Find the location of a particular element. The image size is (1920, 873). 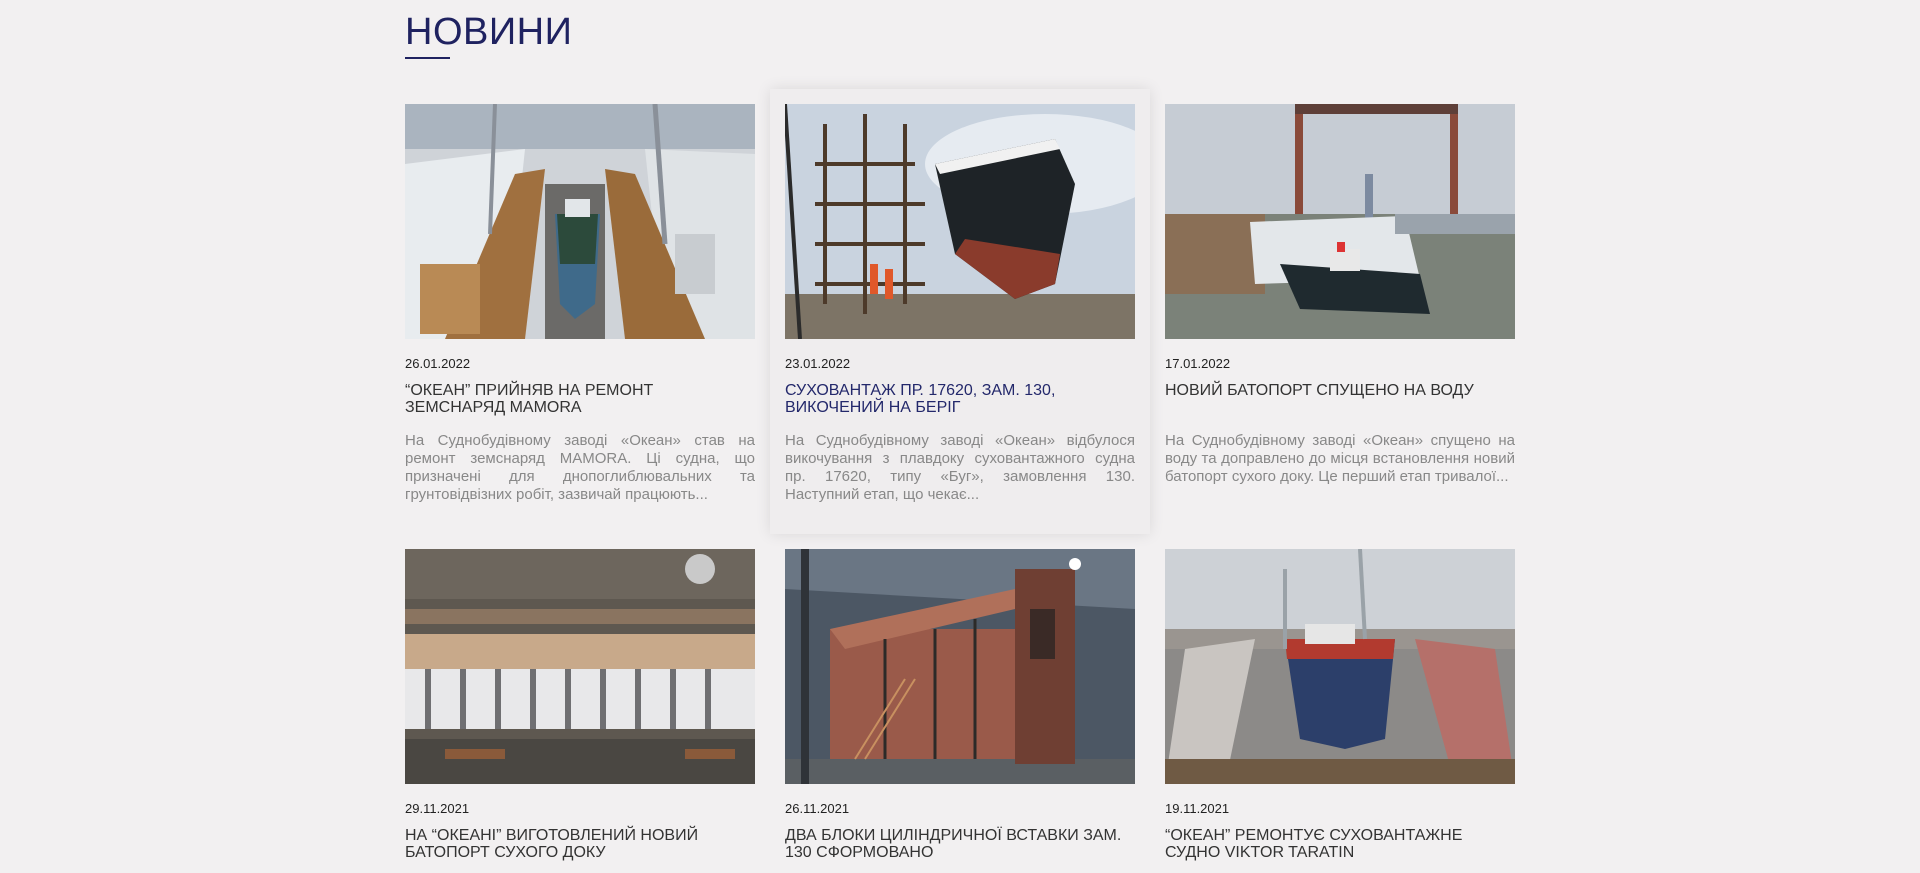

batoport-aerial-photo is located at coordinates (580, 666).